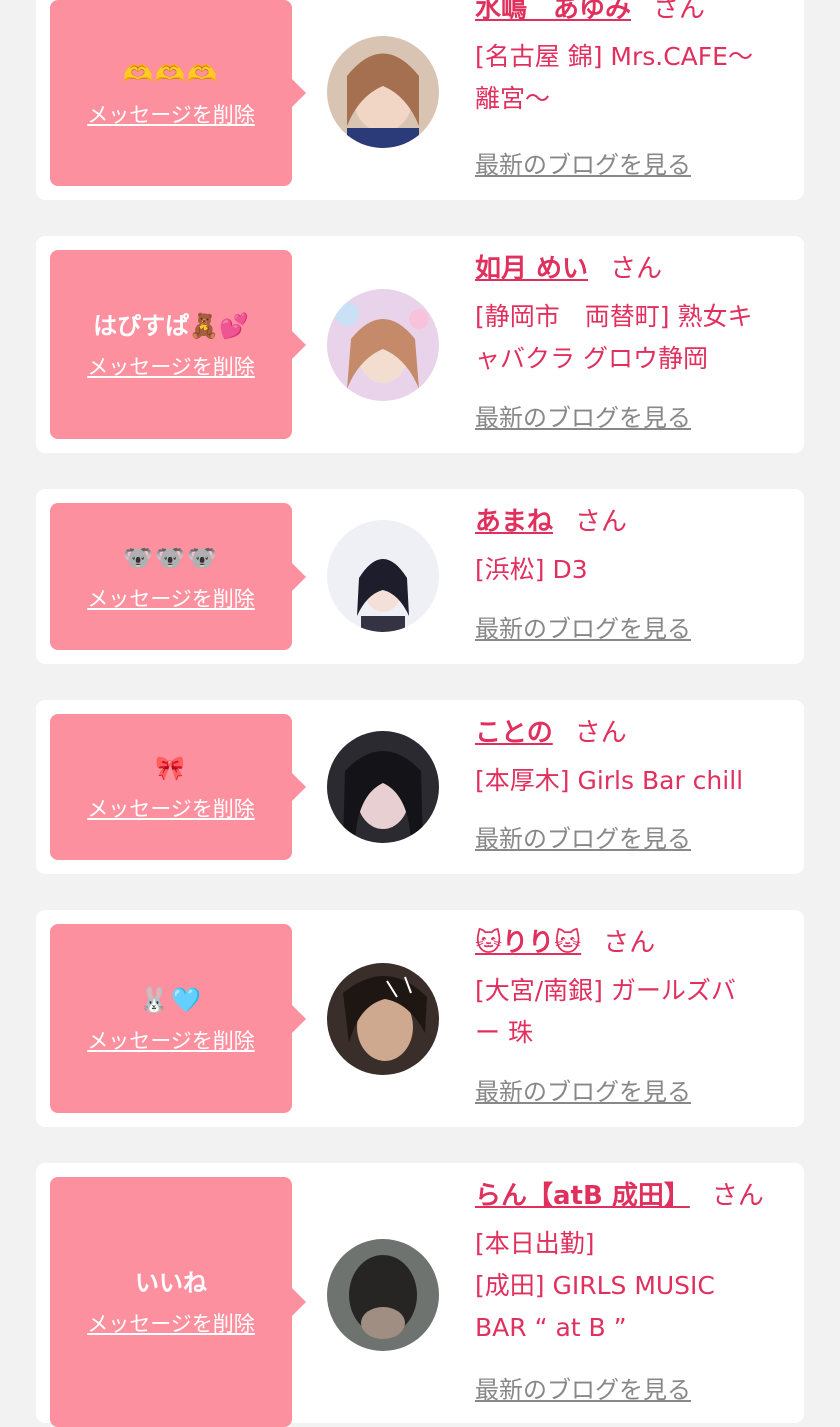 The image size is (840, 1427). Describe the element at coordinates (634, 570) in the screenshot. I see `shop-info: [浜松] D3` at that location.